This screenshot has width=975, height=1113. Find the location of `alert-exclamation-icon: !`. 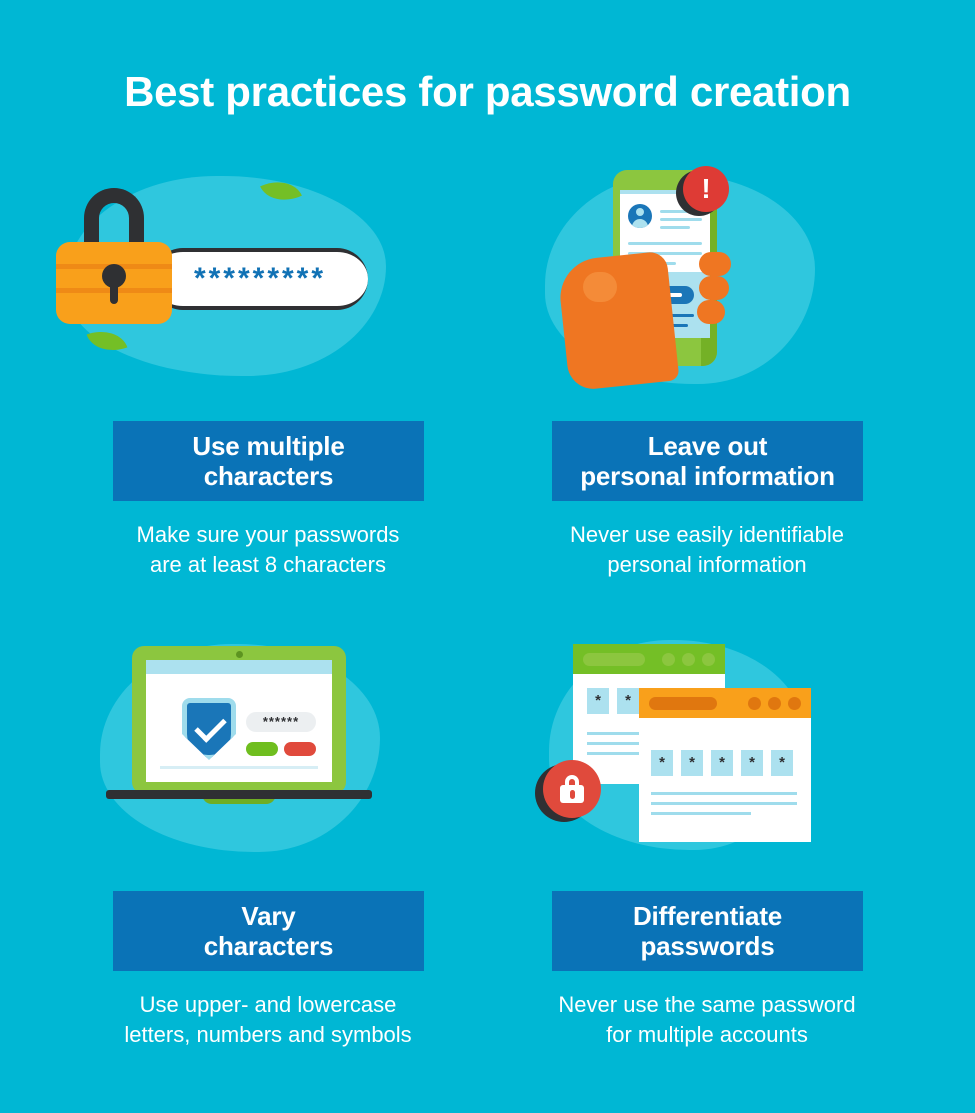

alert-exclamation-icon: ! is located at coordinates (706, 189).